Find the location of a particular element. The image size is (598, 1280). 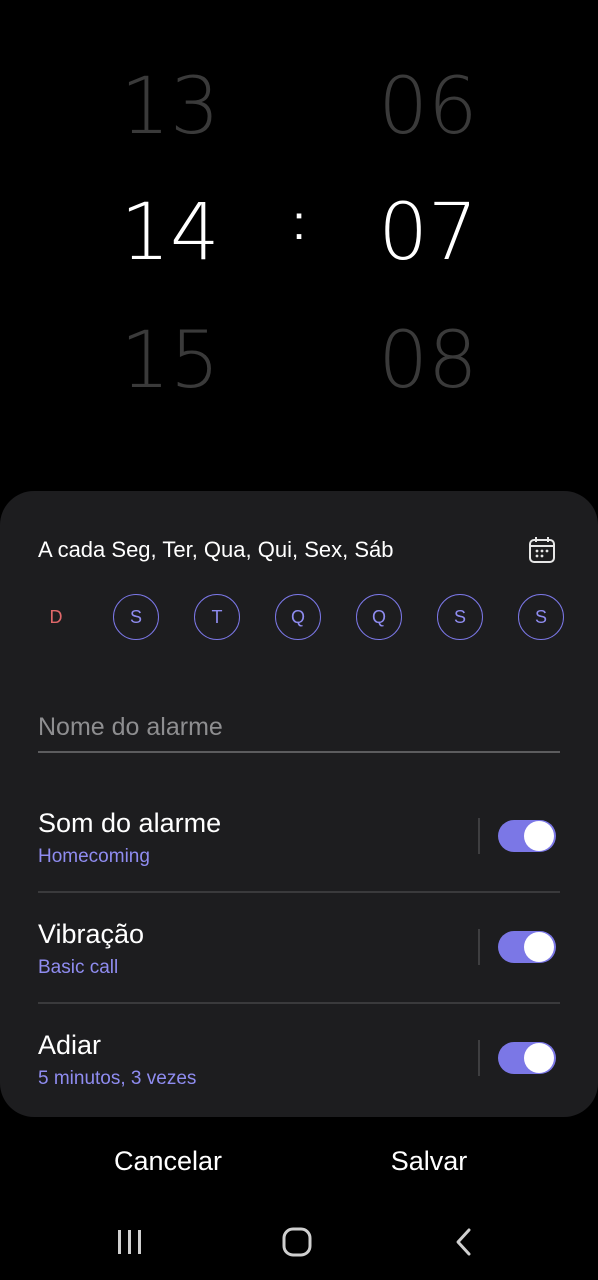

cancel-button: Cancelar is located at coordinates (168, 1161).